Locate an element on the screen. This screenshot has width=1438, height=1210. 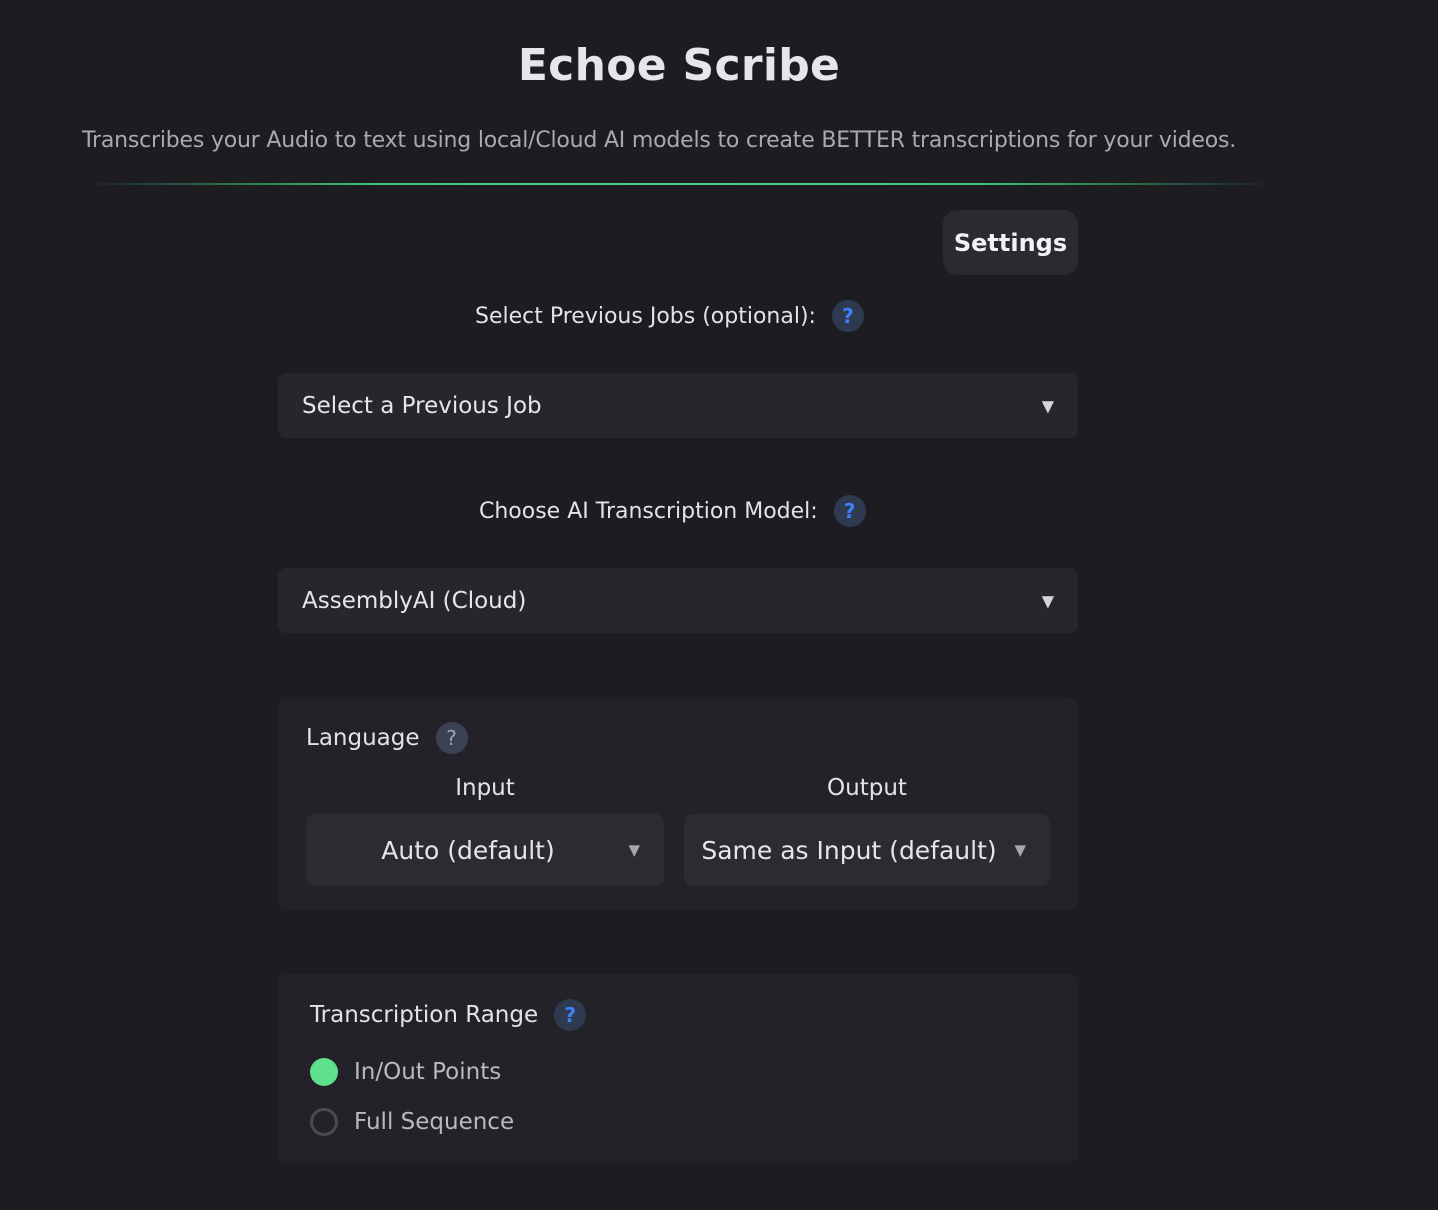
previous-jobs-select: Select a Previous Job ▼ is located at coordinates (678, 405).